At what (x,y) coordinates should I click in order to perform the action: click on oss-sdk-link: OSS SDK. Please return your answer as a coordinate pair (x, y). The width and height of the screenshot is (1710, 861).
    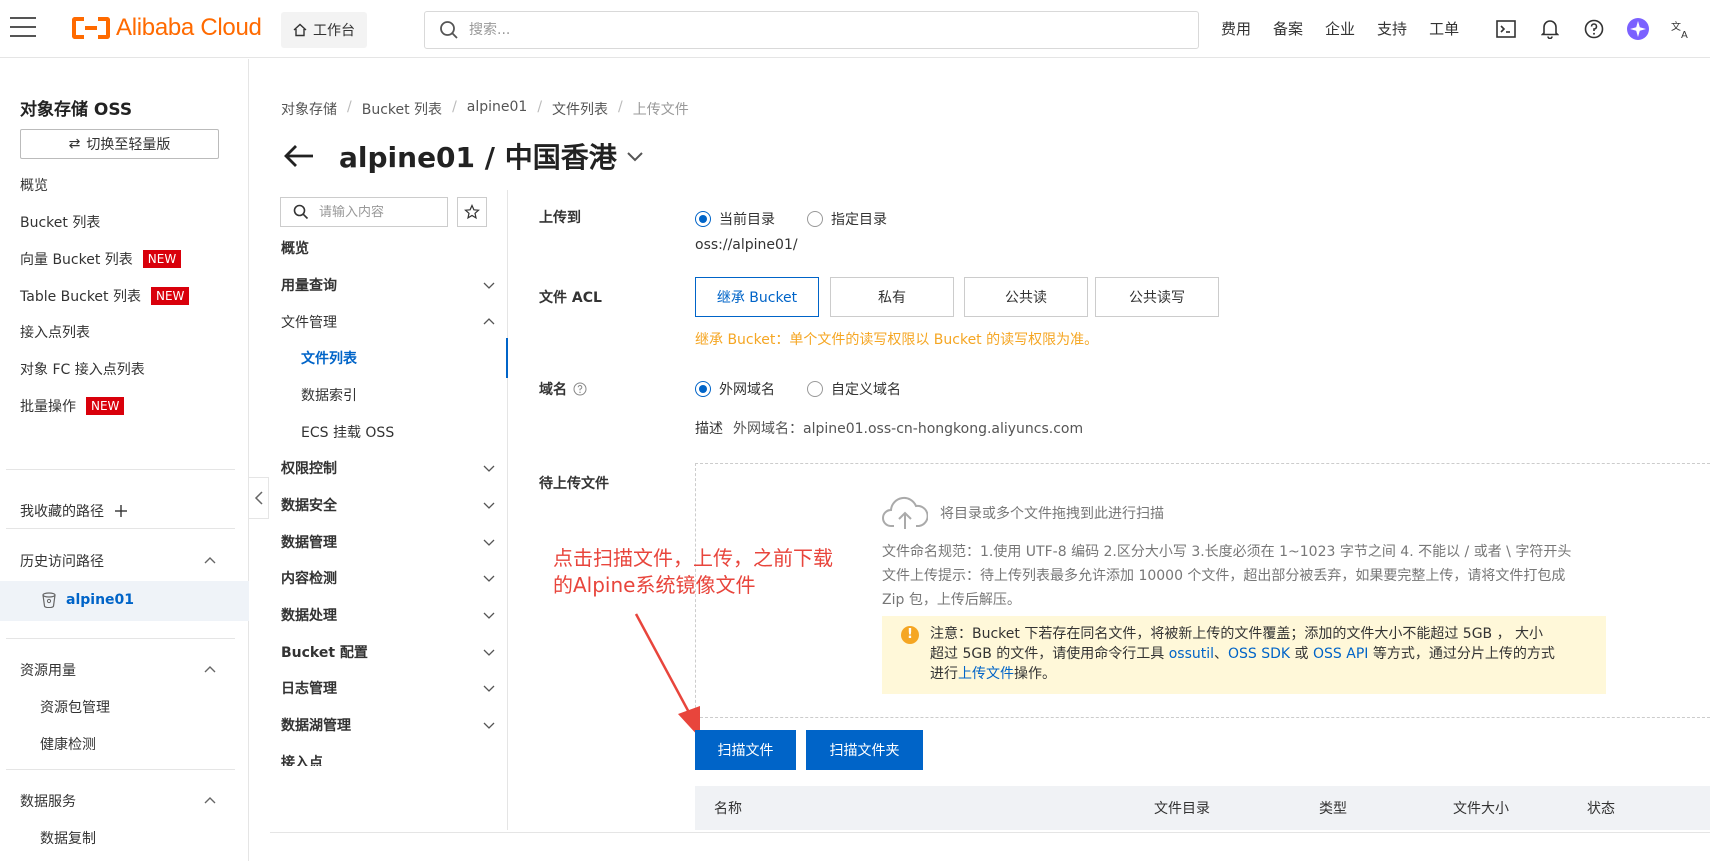
    Looking at the image, I should click on (1259, 654).